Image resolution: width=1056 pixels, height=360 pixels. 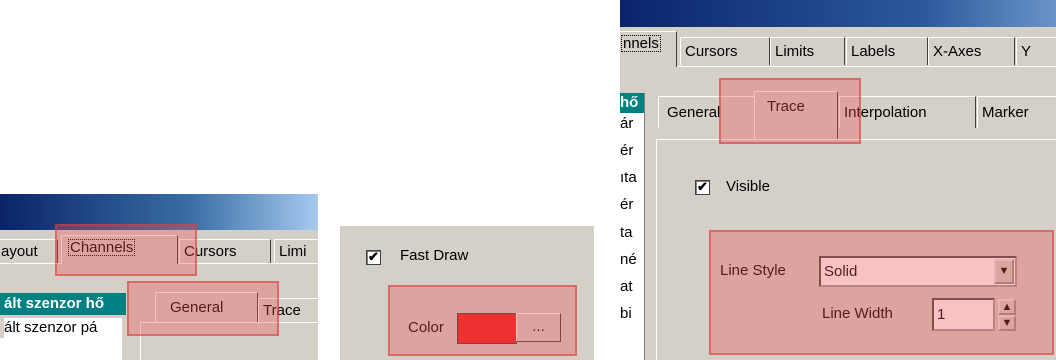 I want to click on tab-limits-label: Limits, so click(x=795, y=51).